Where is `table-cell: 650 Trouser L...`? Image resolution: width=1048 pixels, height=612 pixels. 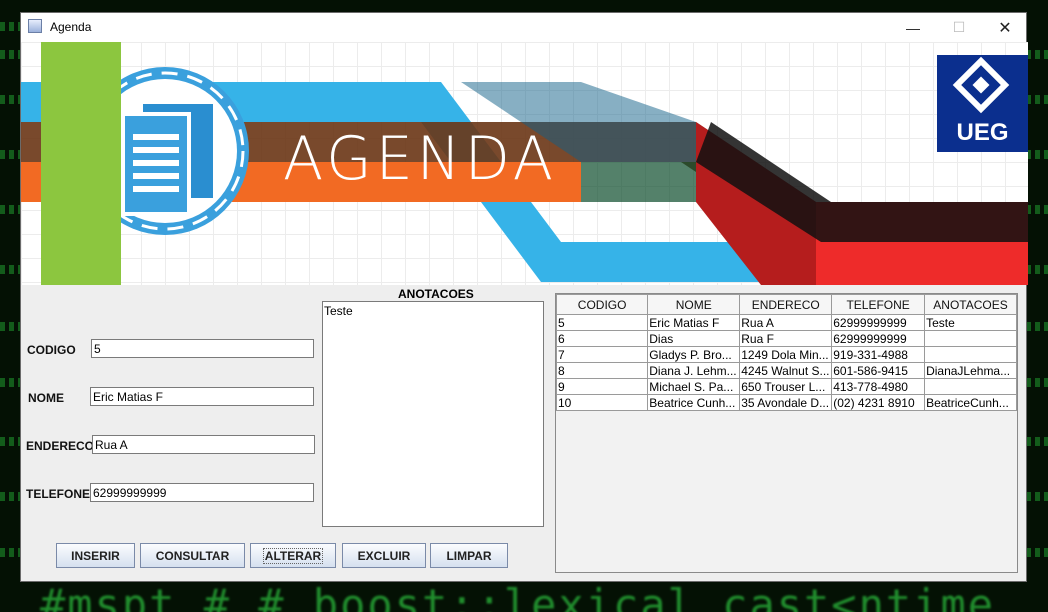 table-cell: 650 Trouser L... is located at coordinates (786, 386).